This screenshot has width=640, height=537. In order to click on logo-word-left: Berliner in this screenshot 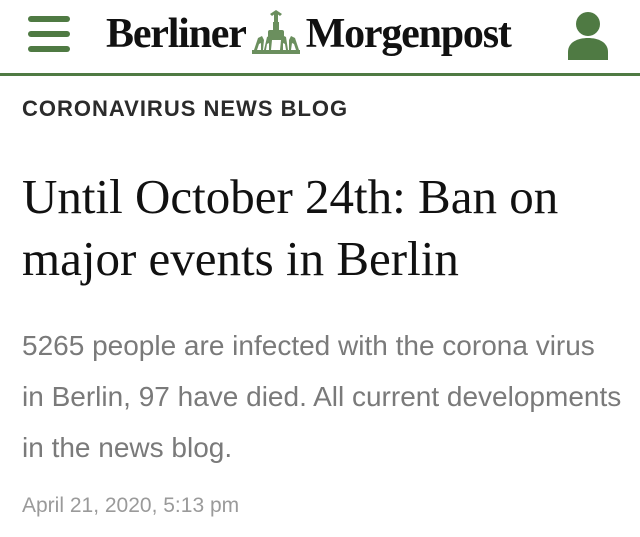, I will do `click(176, 34)`.